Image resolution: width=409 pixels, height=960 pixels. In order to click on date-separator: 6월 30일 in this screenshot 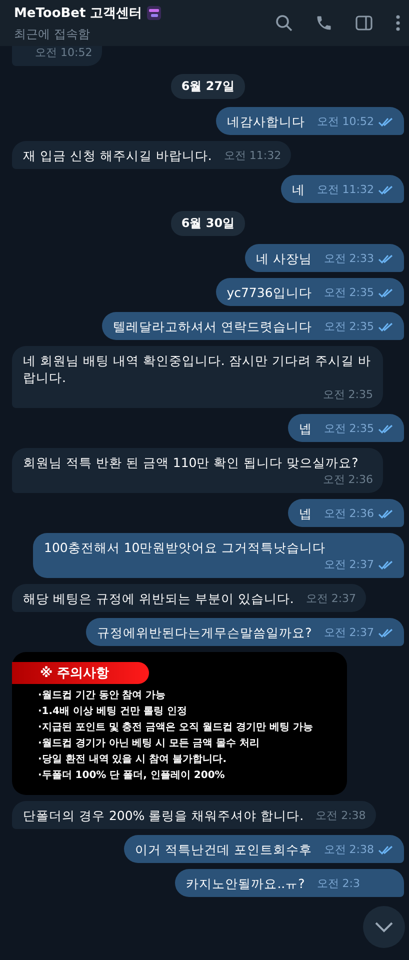, I will do `click(208, 223)`.